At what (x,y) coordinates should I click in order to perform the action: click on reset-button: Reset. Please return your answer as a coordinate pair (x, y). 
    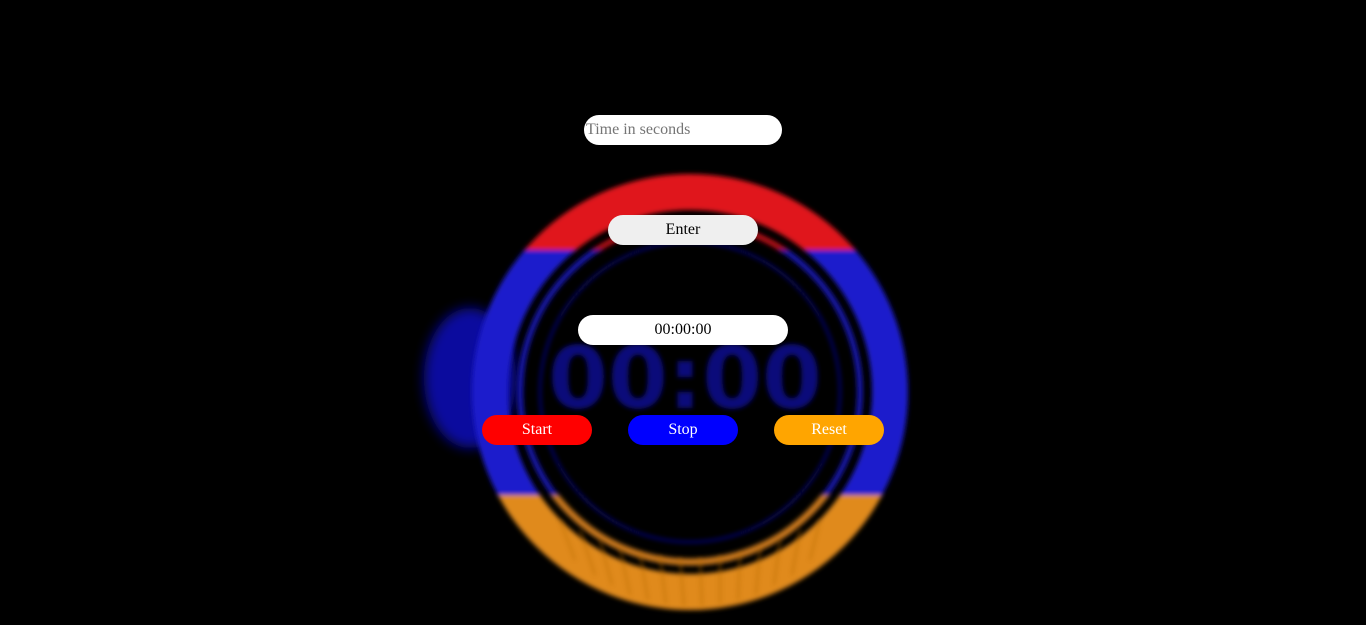
    Looking at the image, I should click on (829, 430).